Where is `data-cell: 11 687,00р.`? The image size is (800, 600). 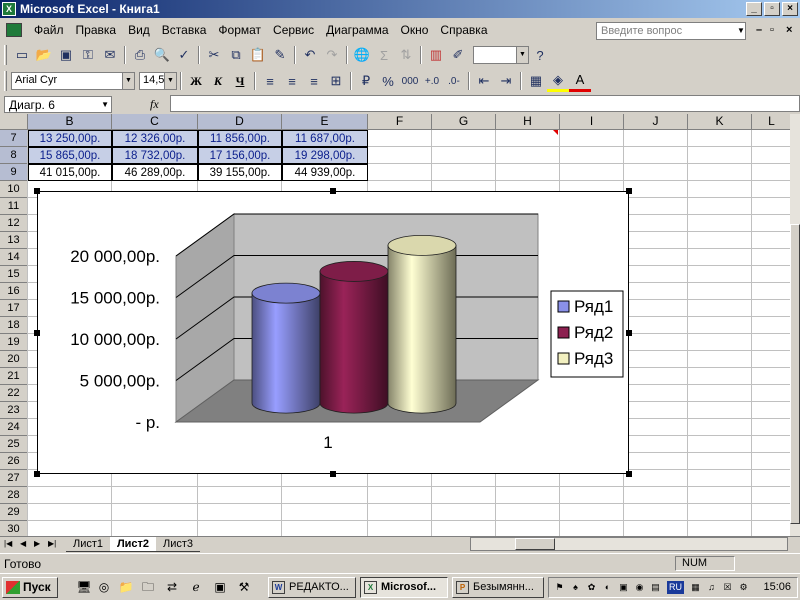 data-cell: 11 687,00р. is located at coordinates (325, 138).